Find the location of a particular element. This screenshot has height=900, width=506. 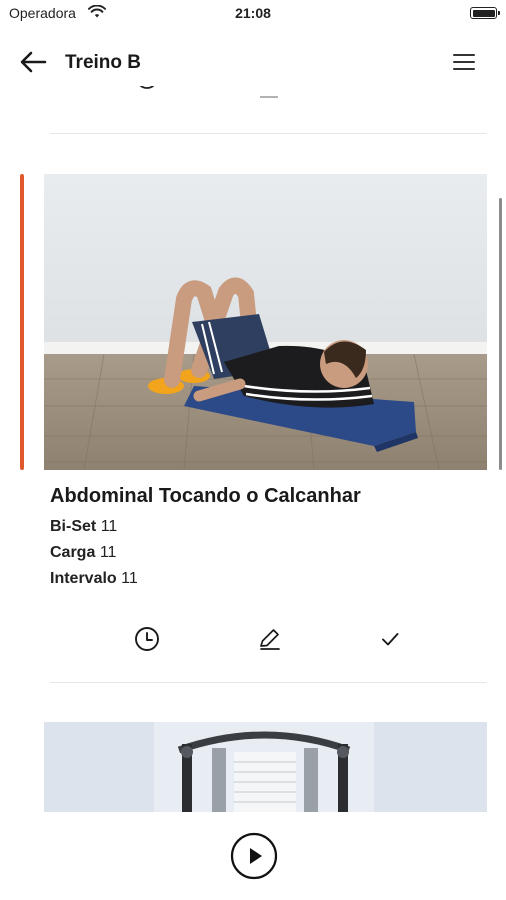

detail-intervalo: Intervalo 11 is located at coordinates (94, 579).